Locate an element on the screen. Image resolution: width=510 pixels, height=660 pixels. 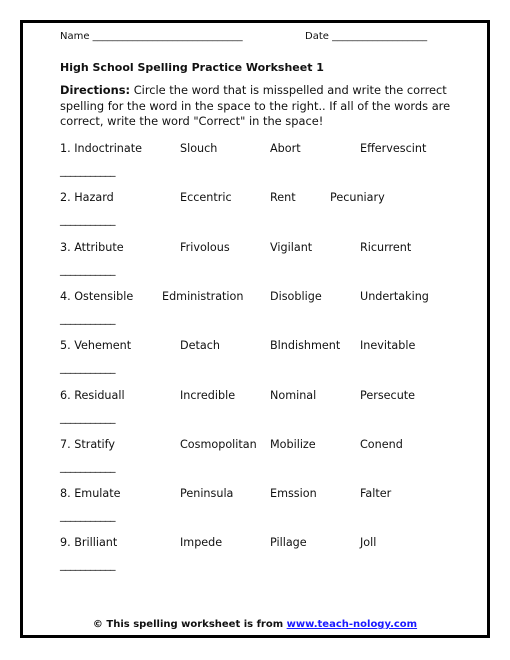
question-word: Slouch is located at coordinates (198, 148).